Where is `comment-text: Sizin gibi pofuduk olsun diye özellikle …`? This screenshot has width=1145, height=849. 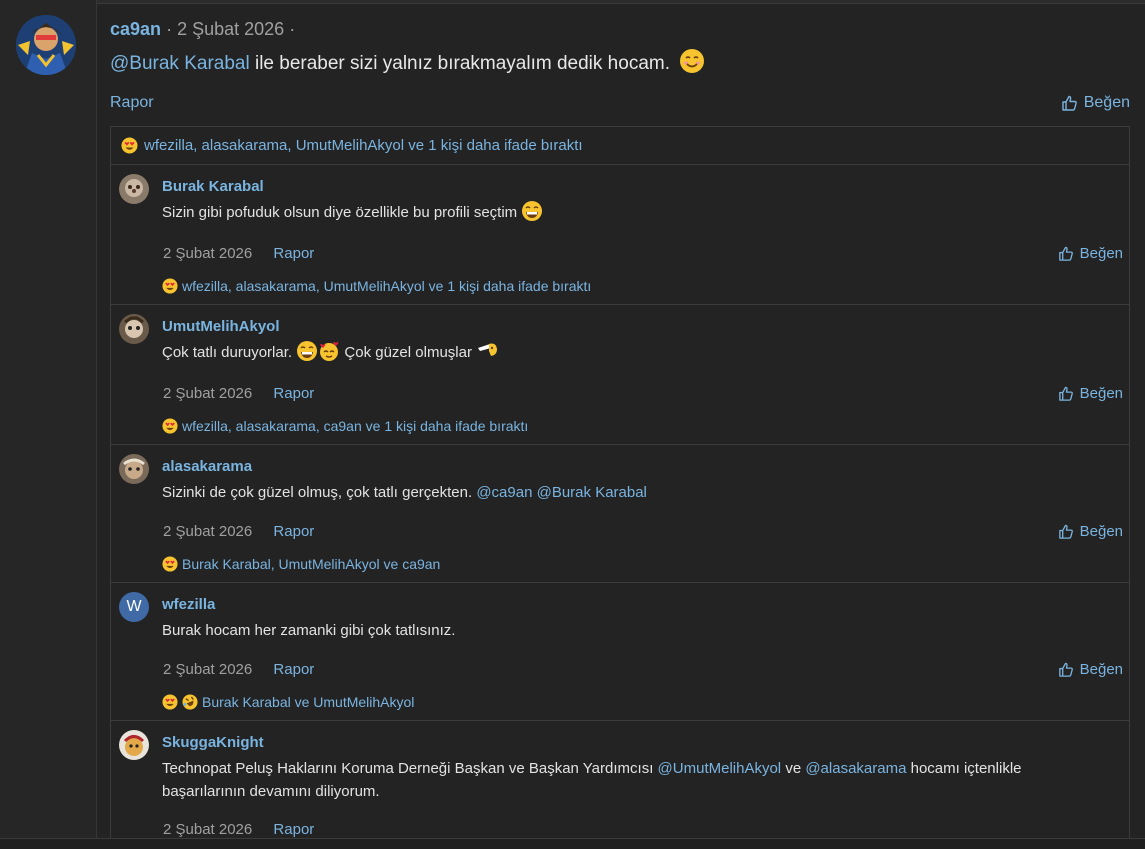
comment-text: Sizin gibi pofuduk olsun diye özellikle … is located at coordinates (352, 212).